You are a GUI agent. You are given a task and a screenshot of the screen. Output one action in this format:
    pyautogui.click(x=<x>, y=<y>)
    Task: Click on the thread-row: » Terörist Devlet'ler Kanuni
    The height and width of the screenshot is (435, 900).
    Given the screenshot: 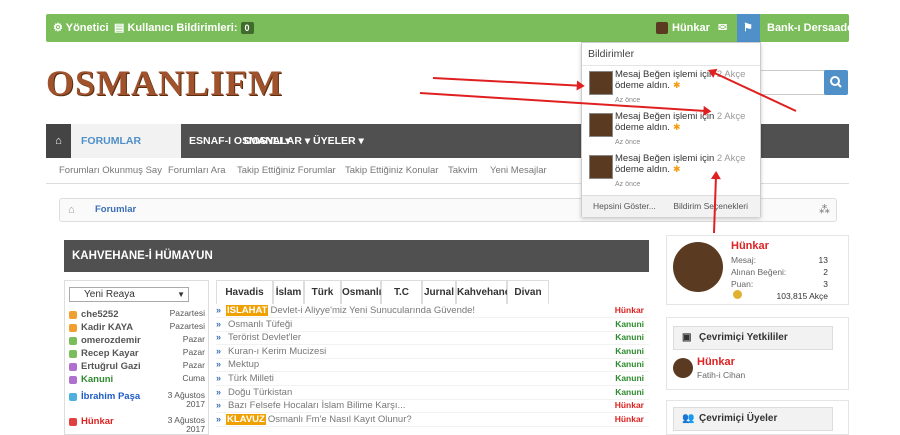 What is the action you would take?
    pyautogui.click(x=432, y=339)
    